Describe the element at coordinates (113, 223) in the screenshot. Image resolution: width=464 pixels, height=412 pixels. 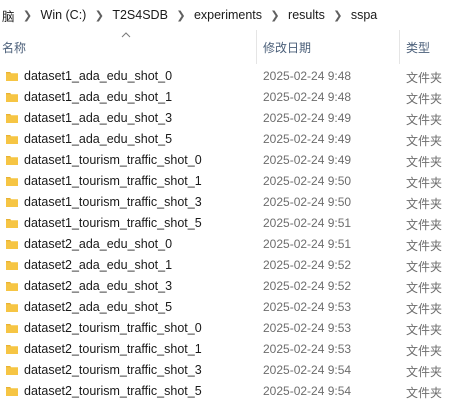
I see `file-name: dataset1_tourism_traffic_shot_5` at that location.